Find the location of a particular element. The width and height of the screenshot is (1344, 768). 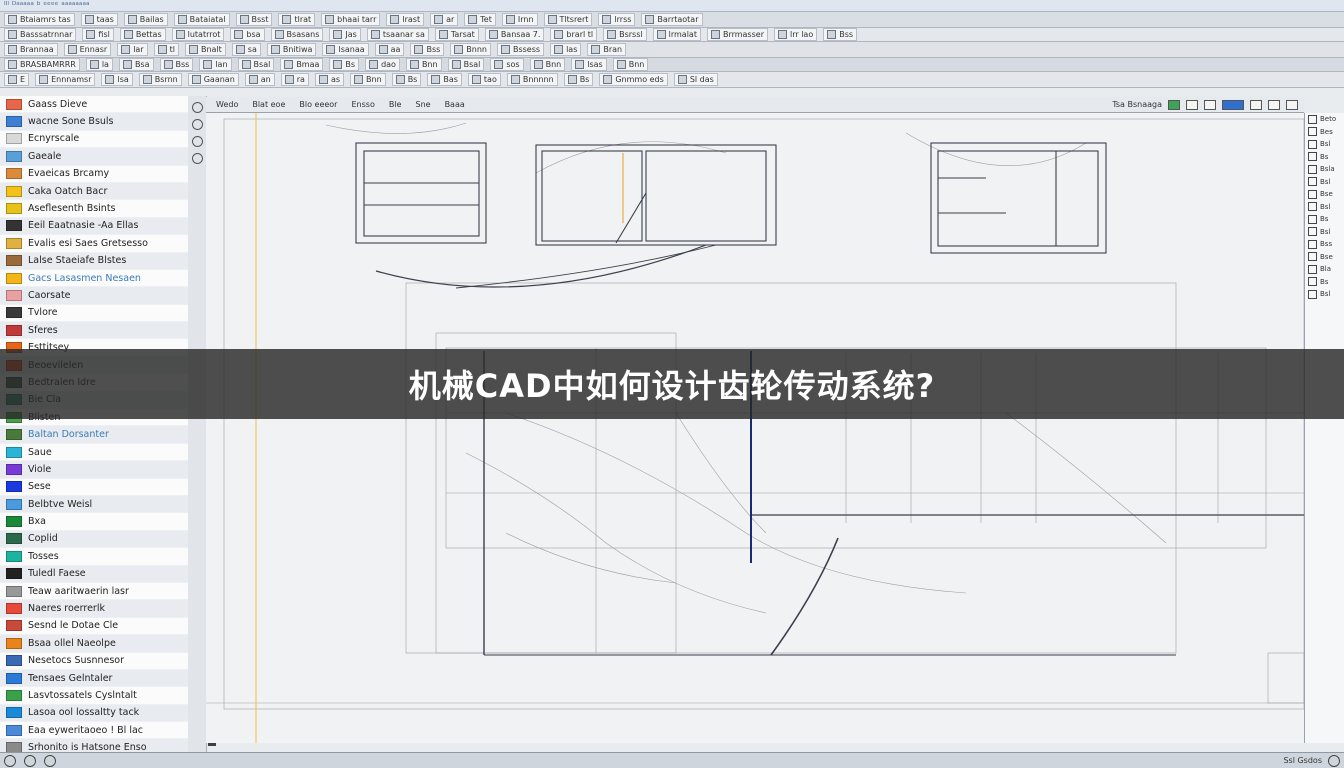

toolbar-button: Gaanan is located at coordinates (213, 79).